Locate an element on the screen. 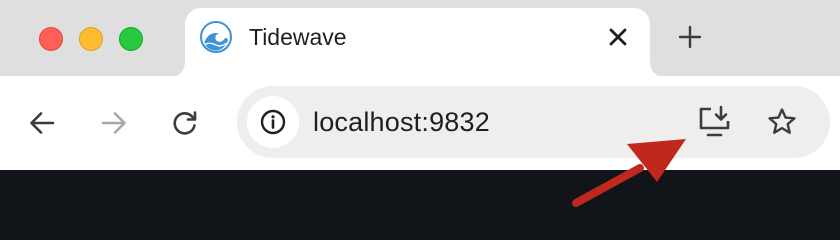 This screenshot has width=840, height=240. reload-icon is located at coordinates (185, 123).